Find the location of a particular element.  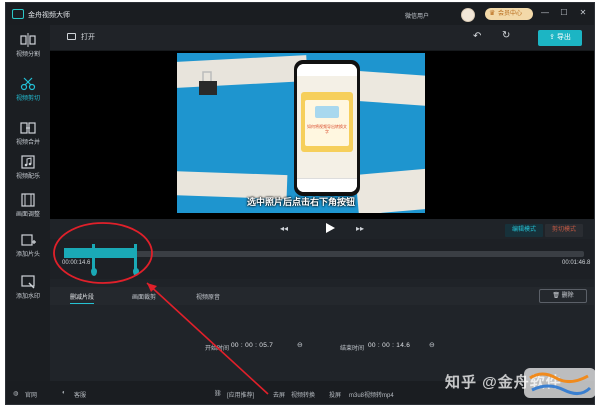

sidebar-item-label: 添加片头 is located at coordinates (27, 255).